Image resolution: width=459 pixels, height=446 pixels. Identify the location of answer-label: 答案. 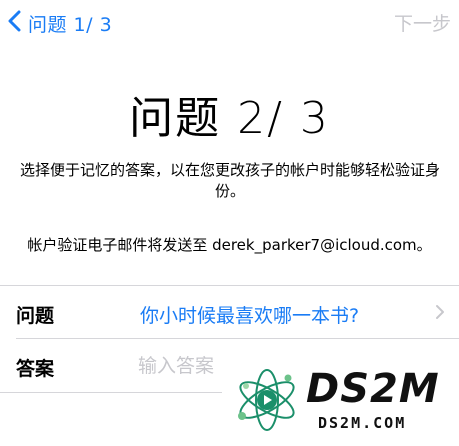
(35, 369).